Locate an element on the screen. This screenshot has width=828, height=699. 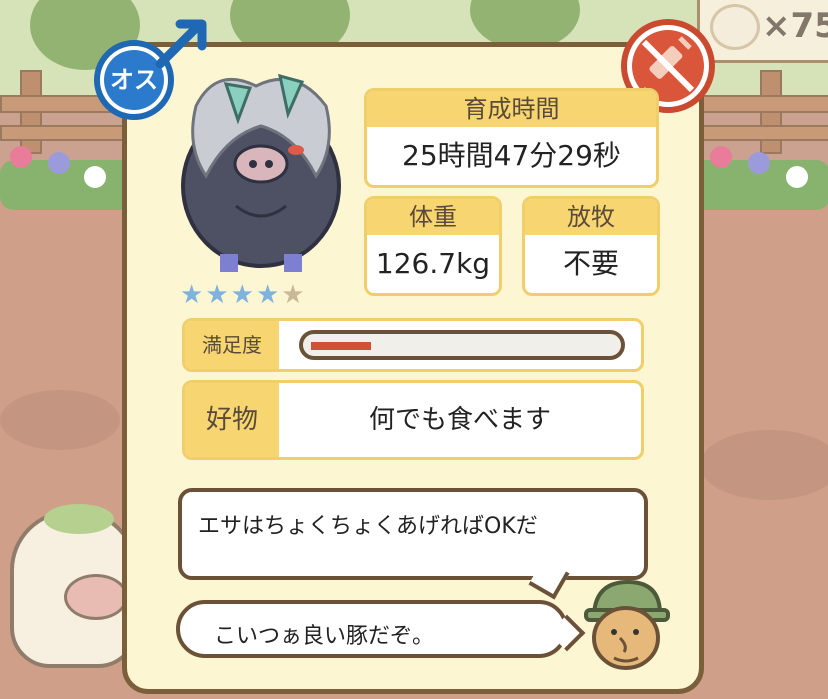
grazing-label: 放牧 is located at coordinates (591, 217).